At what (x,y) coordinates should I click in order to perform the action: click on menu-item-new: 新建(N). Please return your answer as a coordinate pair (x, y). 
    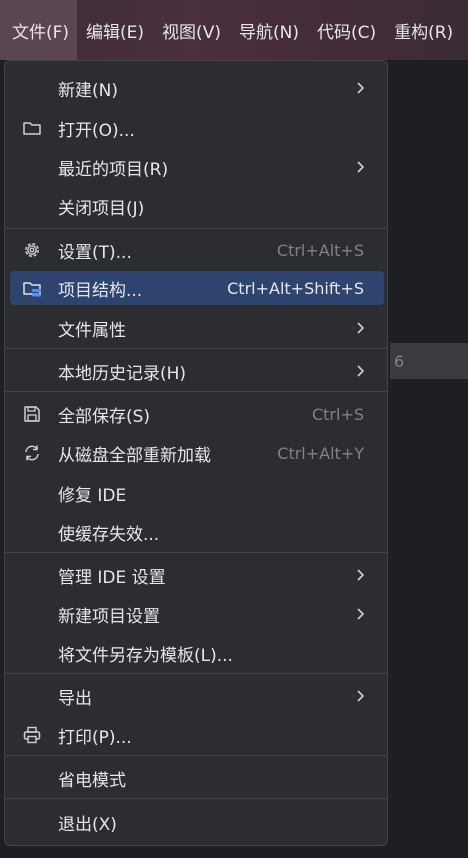
    Looking at the image, I should click on (197, 88).